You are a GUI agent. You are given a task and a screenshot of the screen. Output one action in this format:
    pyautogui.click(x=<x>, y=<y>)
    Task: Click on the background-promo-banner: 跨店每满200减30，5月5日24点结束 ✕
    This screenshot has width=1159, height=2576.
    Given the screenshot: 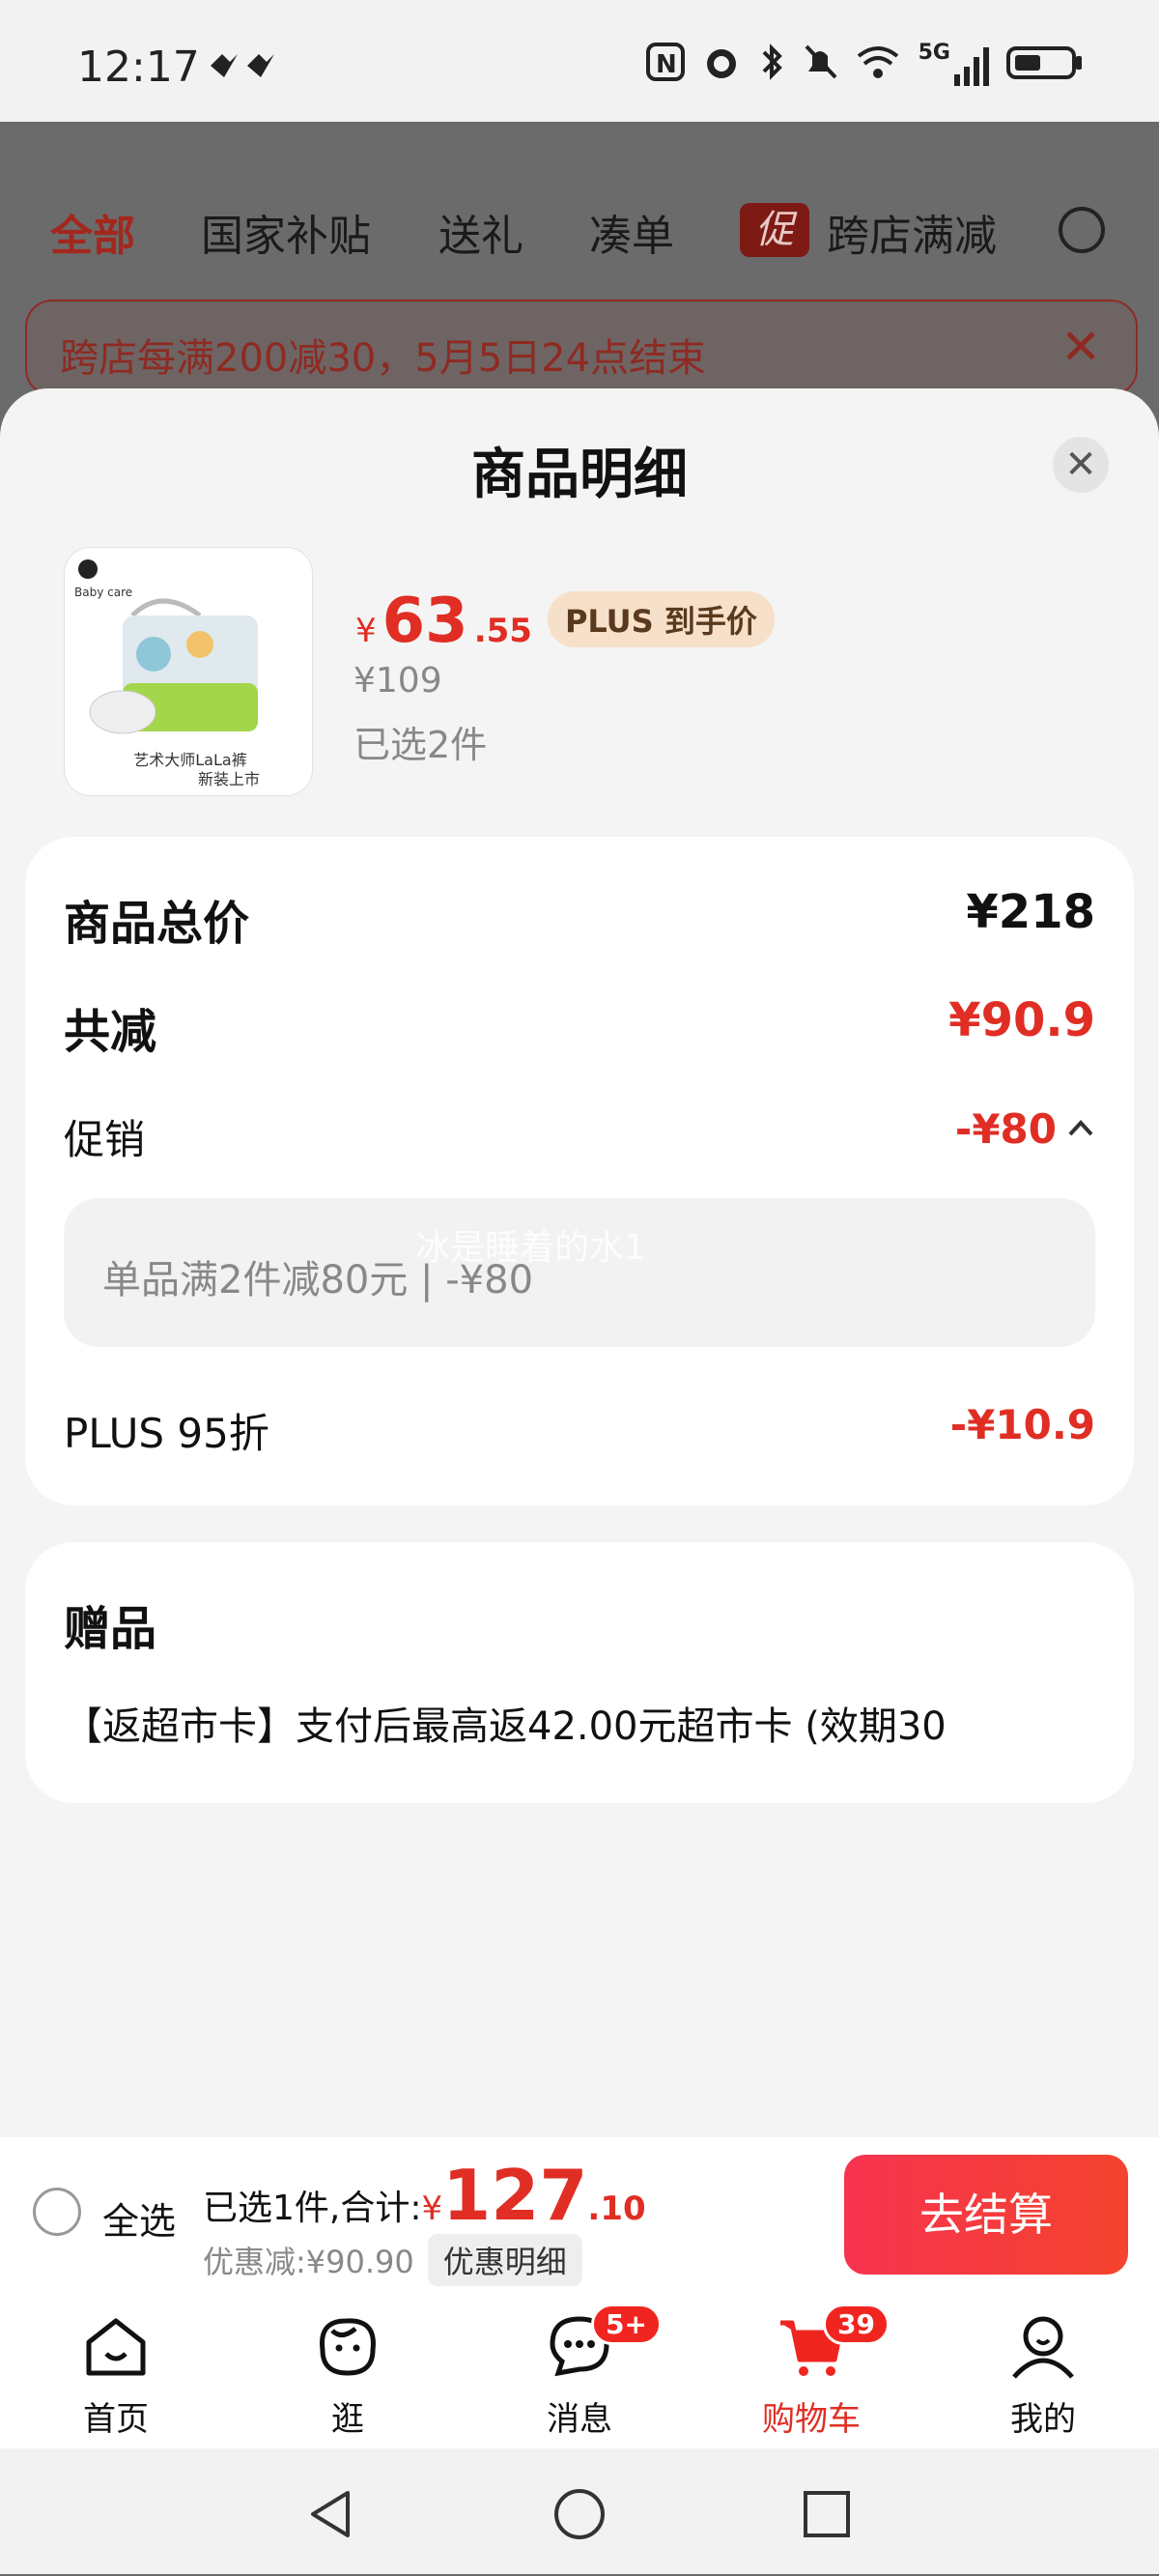 What is the action you would take?
    pyautogui.click(x=582, y=348)
    